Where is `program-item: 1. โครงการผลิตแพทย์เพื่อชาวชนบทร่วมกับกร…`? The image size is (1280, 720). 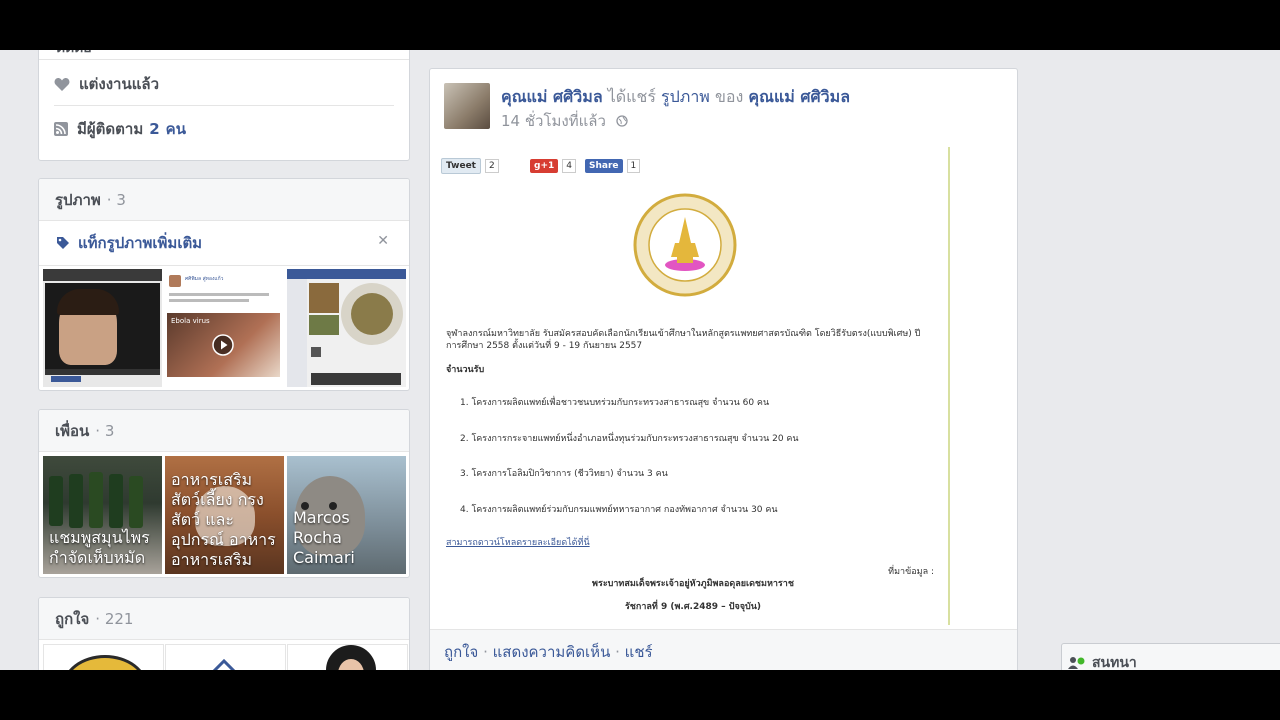
program-item: 1. โครงการผลิตแพทย์เพื่อชาวชนบทร่วมกับกร… is located at coordinates (615, 403).